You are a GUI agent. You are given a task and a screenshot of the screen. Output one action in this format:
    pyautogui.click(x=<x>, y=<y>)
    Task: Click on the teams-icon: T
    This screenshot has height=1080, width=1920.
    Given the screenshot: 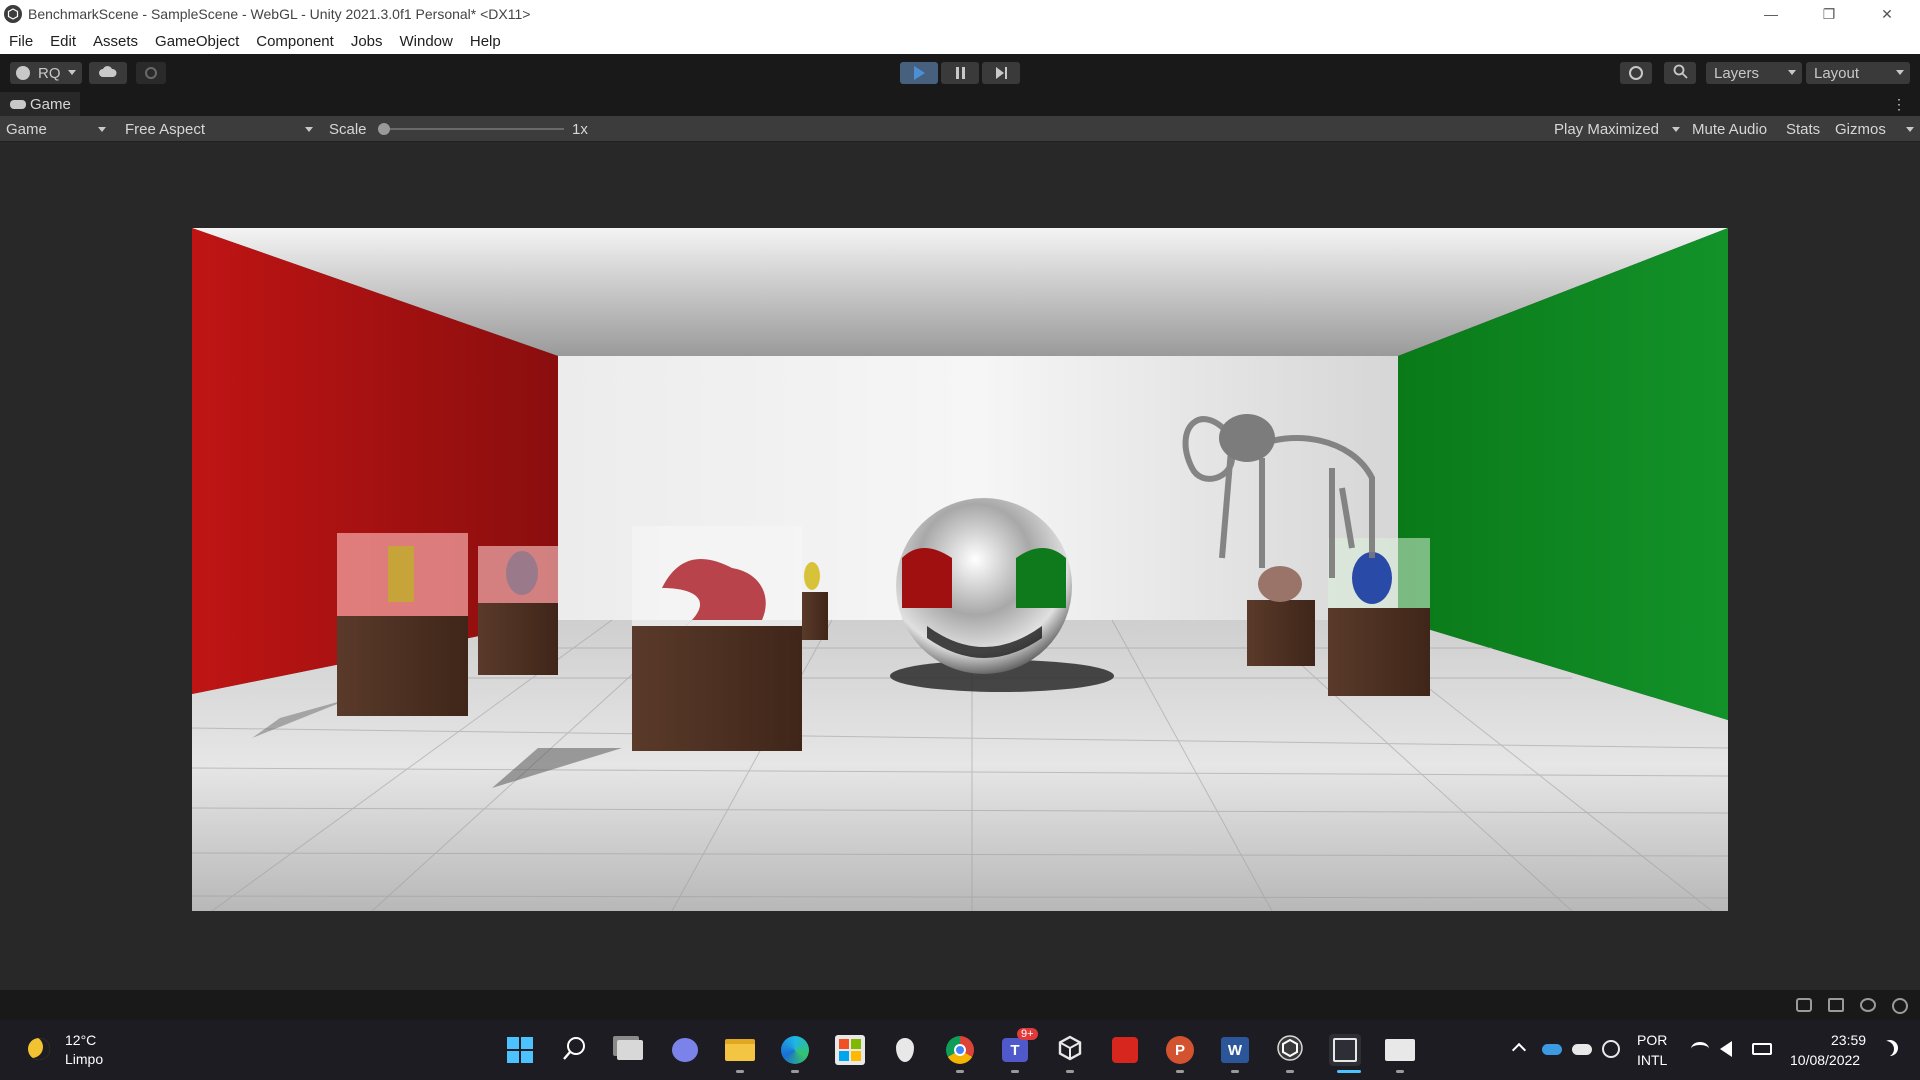 What is the action you would take?
    pyautogui.click(x=1015, y=1050)
    